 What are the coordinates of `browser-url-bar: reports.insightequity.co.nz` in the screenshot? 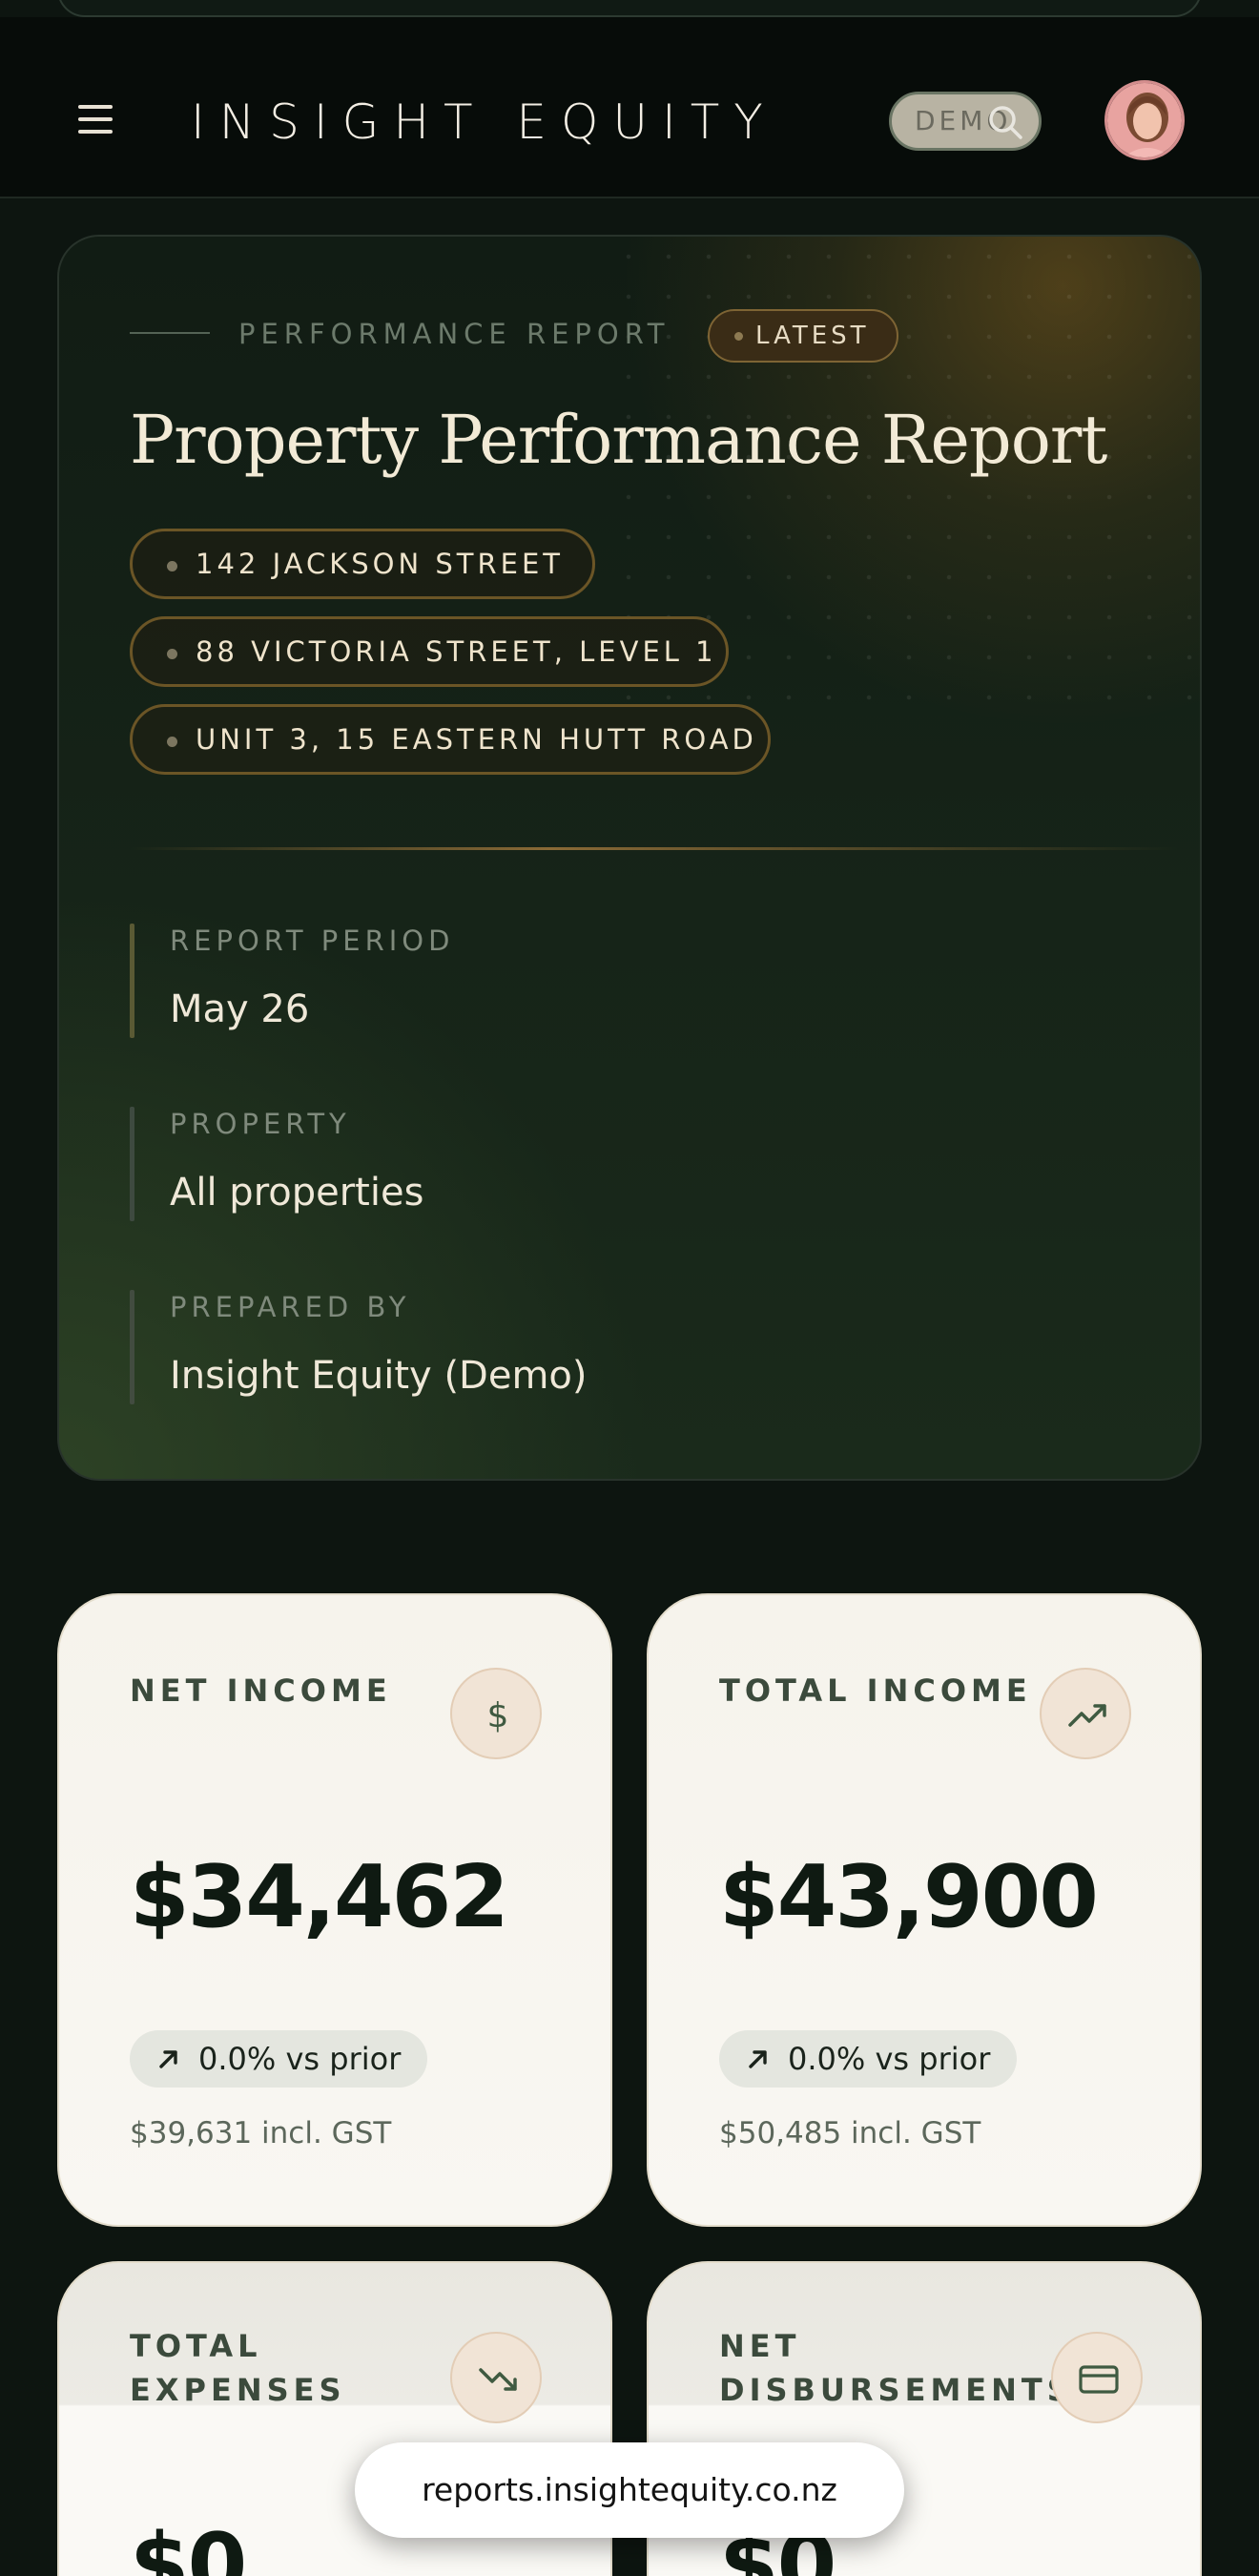 It's located at (629, 2490).